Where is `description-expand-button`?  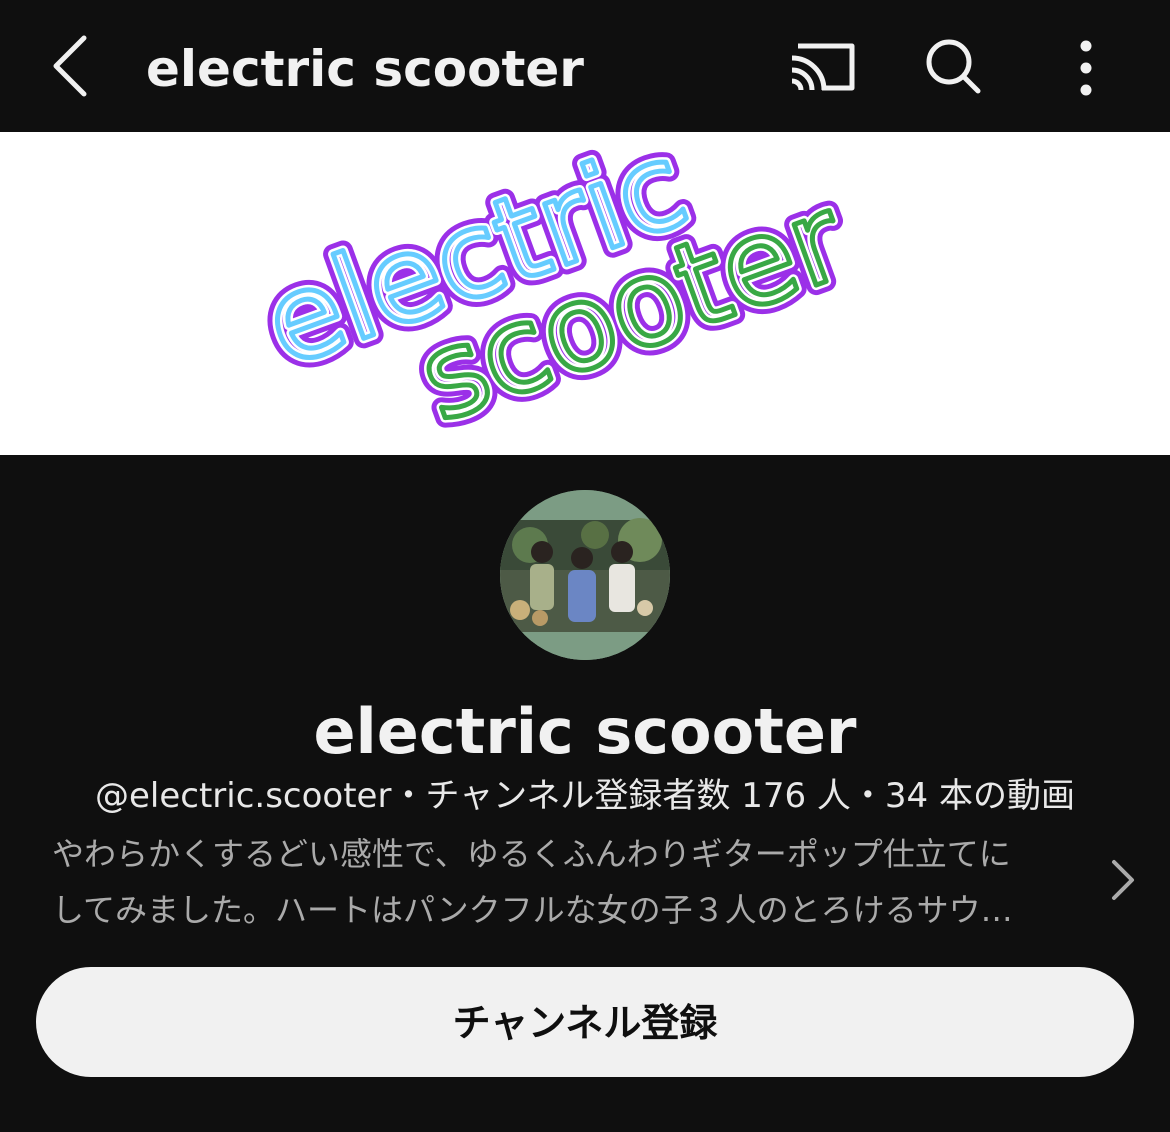
description-expand-button is located at coordinates (1122, 880).